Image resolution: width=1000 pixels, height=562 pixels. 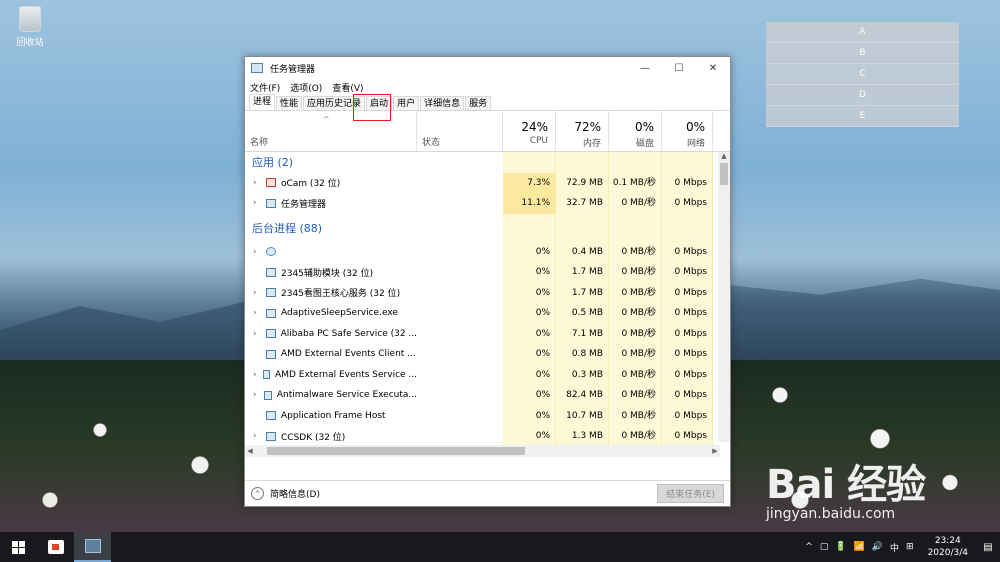 I want to click on title-bar: 任务管理器 — ☐ ✕, so click(x=487, y=68).